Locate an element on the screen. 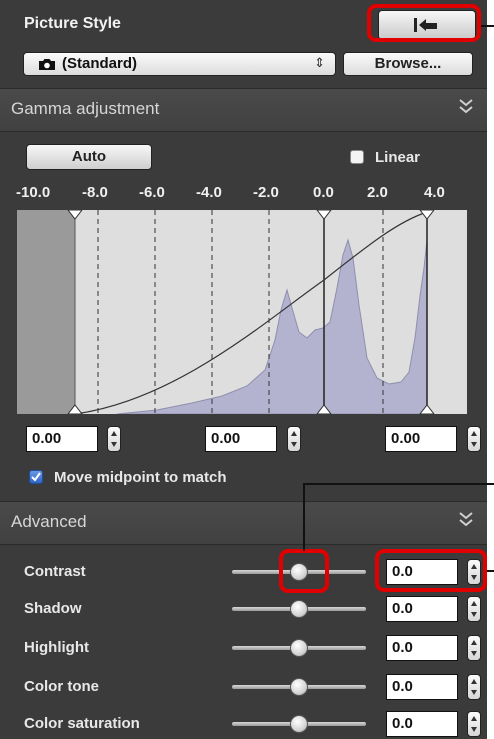 The image size is (494, 739). highlight-value-field: 0.0 is located at coordinates (422, 648).